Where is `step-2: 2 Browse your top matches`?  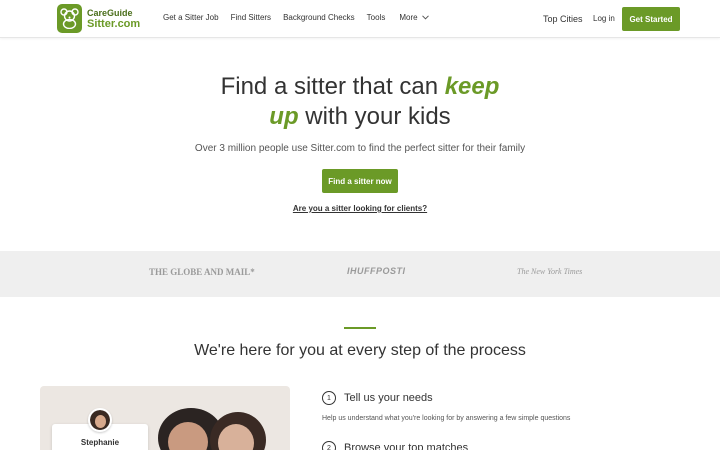 step-2: 2 Browse your top matches is located at coordinates (395, 445).